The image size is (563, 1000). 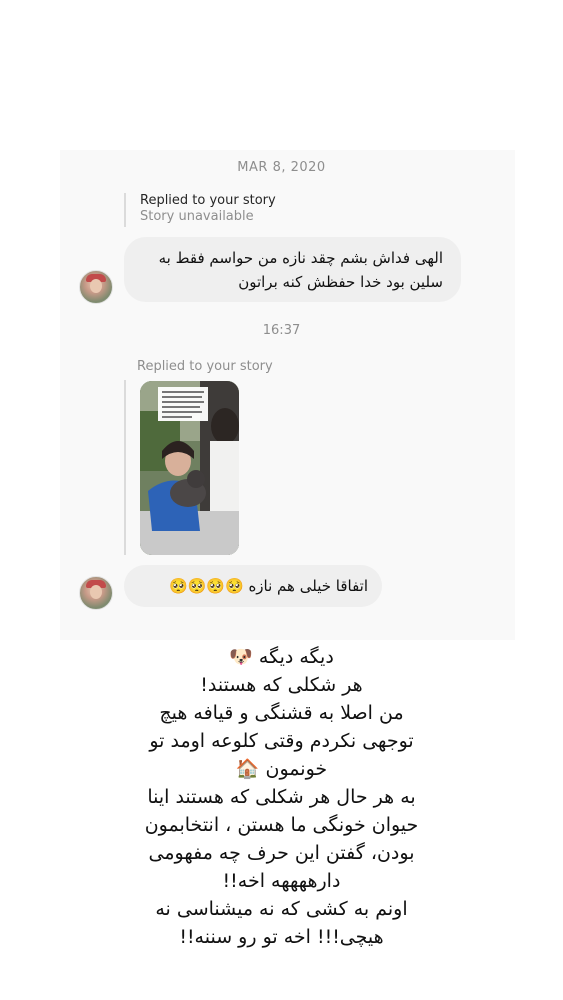 I want to click on caption-line: دارههههه اخه!!, so click(x=281, y=881).